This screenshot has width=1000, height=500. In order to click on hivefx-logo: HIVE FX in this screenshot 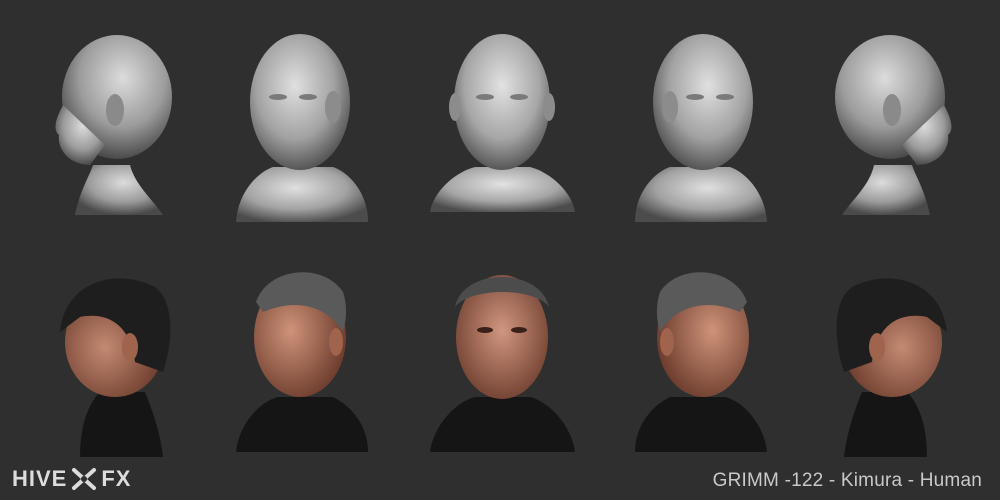, I will do `click(71, 479)`.